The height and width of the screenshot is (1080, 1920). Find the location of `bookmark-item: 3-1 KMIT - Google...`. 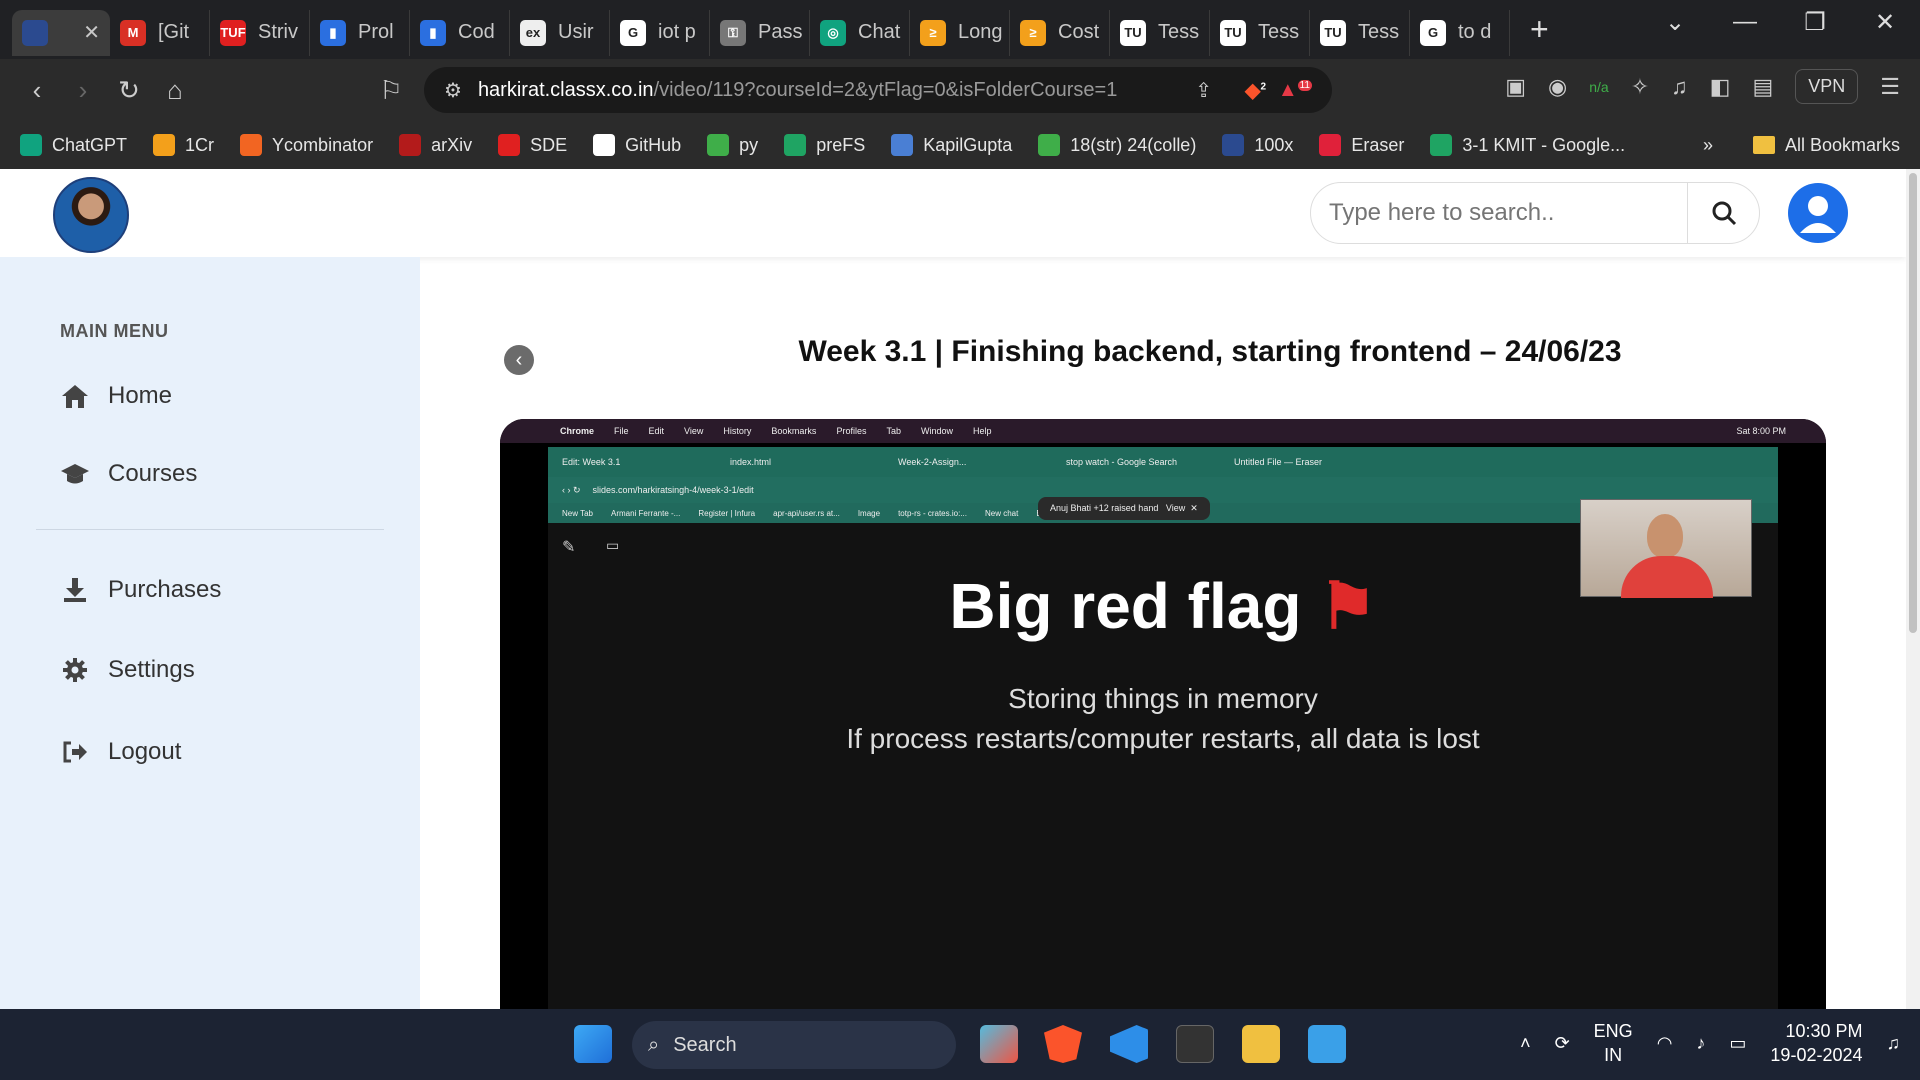

bookmark-item: 3-1 KMIT - Google... is located at coordinates (1527, 145).